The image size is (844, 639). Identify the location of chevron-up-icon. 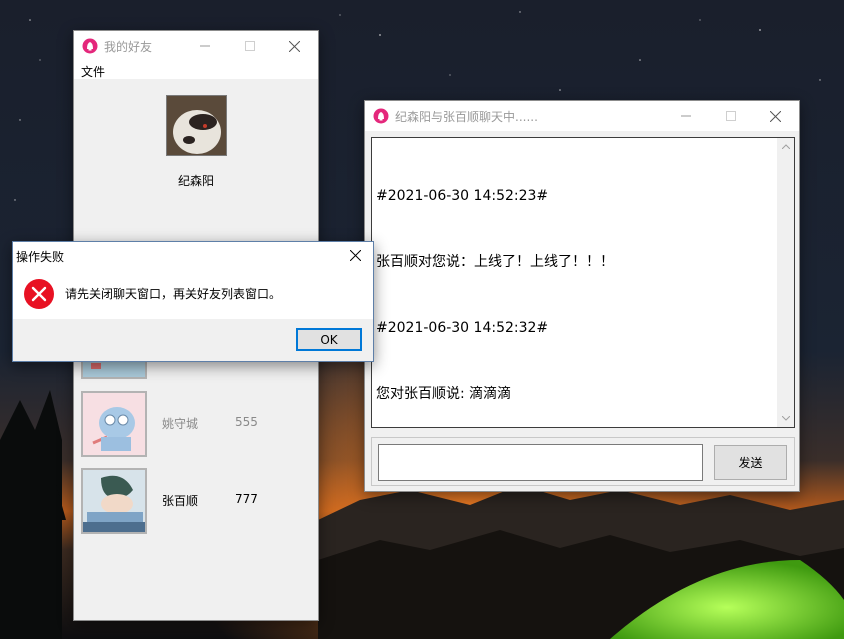
(785, 146).